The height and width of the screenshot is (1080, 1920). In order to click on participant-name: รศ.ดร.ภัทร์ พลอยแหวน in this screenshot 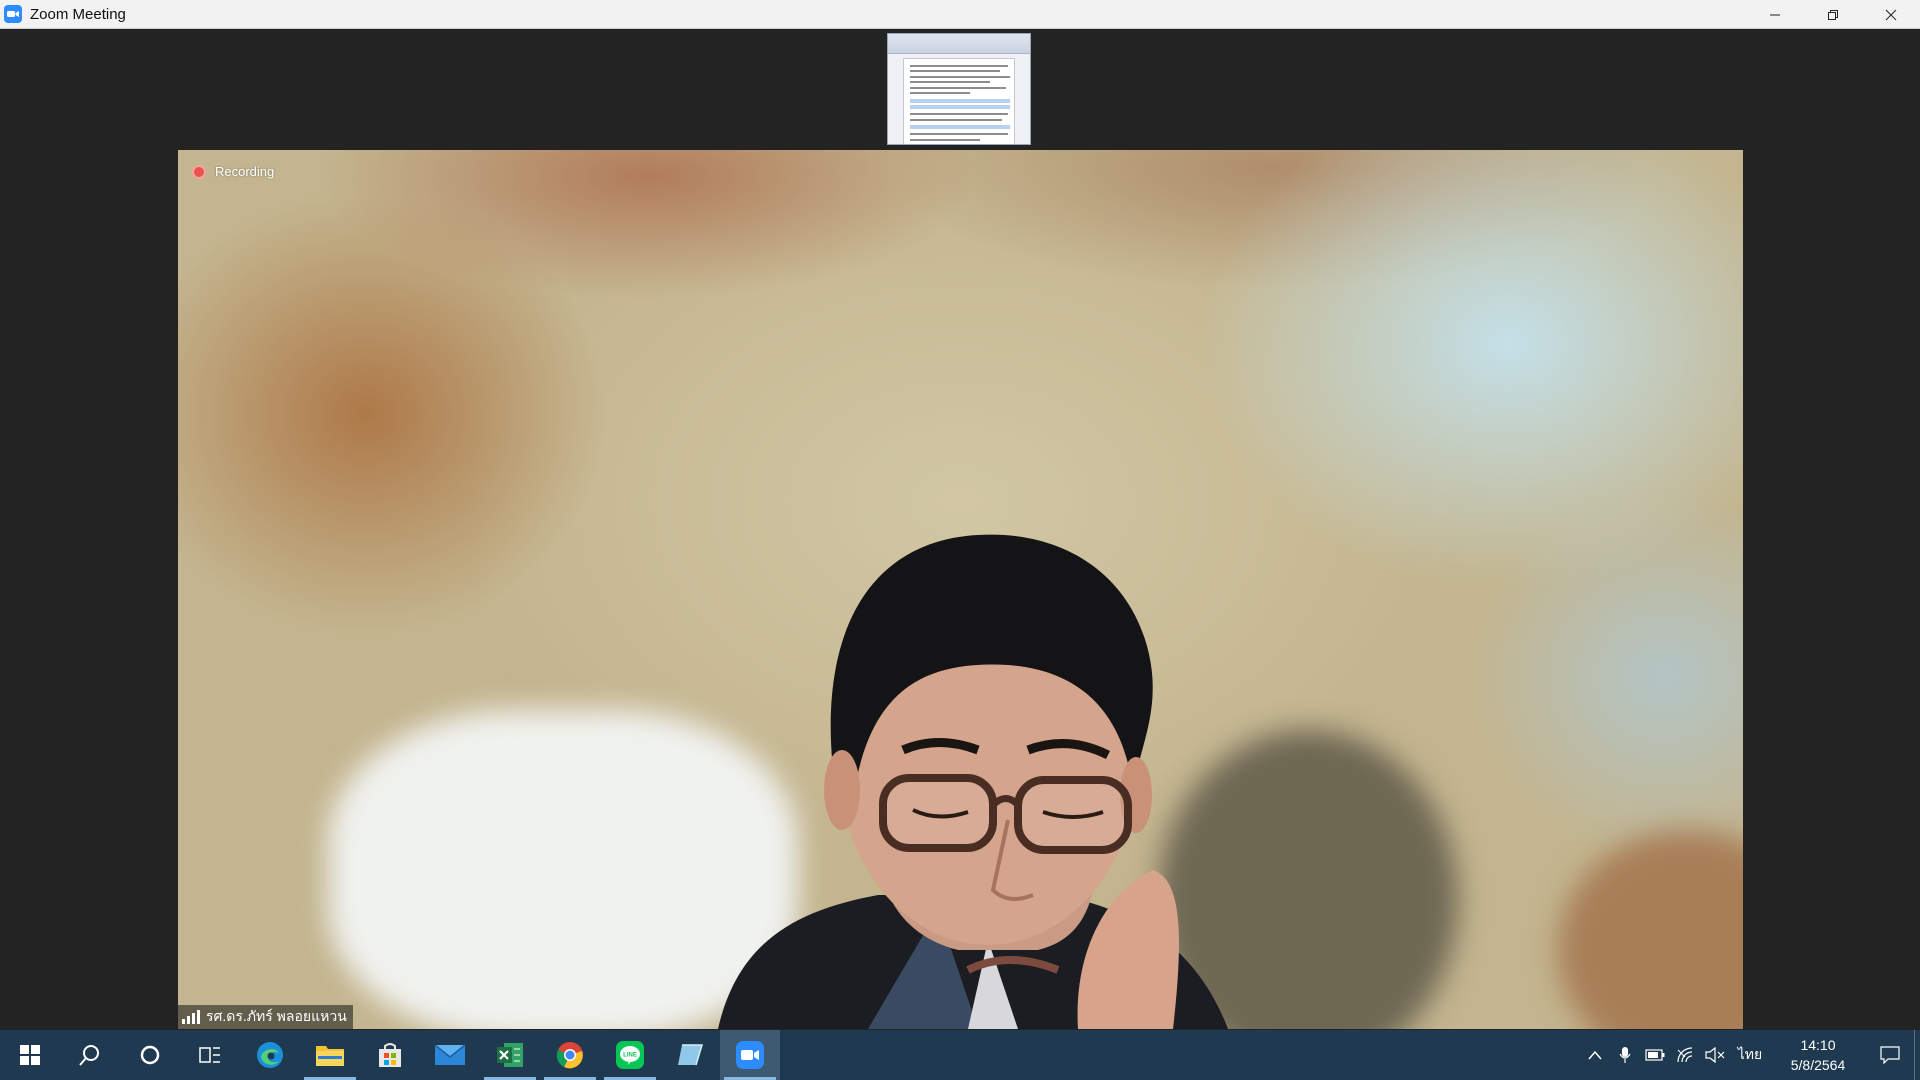, I will do `click(276, 1016)`.